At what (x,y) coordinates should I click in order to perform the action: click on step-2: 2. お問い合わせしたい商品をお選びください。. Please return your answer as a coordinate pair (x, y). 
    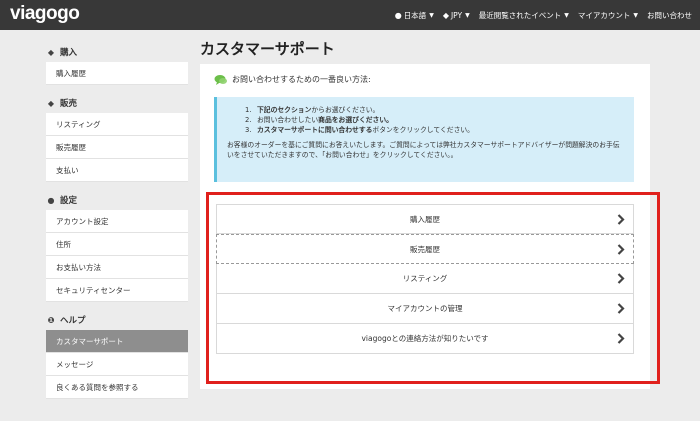
    Looking at the image, I should click on (319, 120).